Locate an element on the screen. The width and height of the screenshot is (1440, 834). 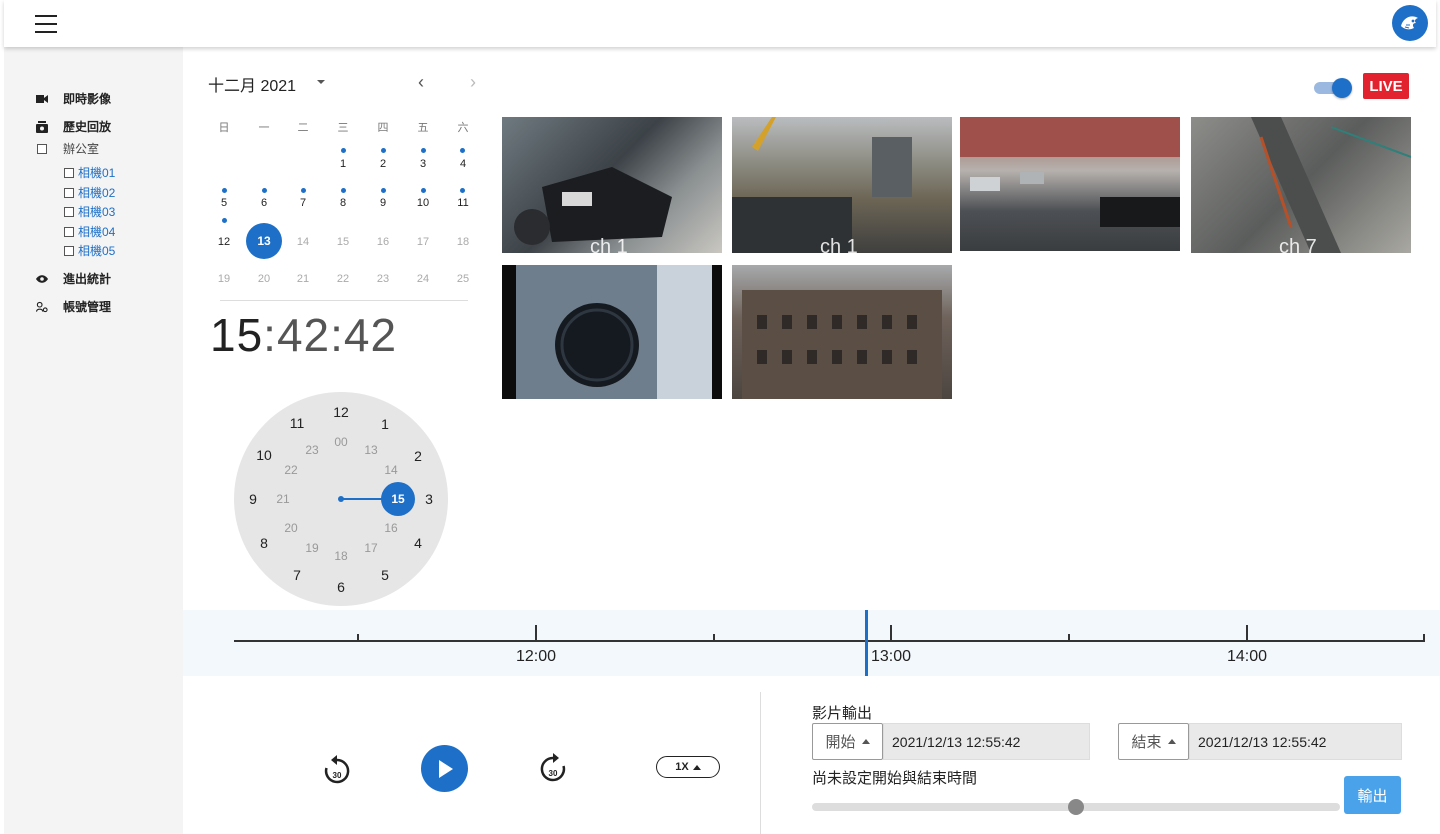
export-range-slider is located at coordinates (1076, 807).